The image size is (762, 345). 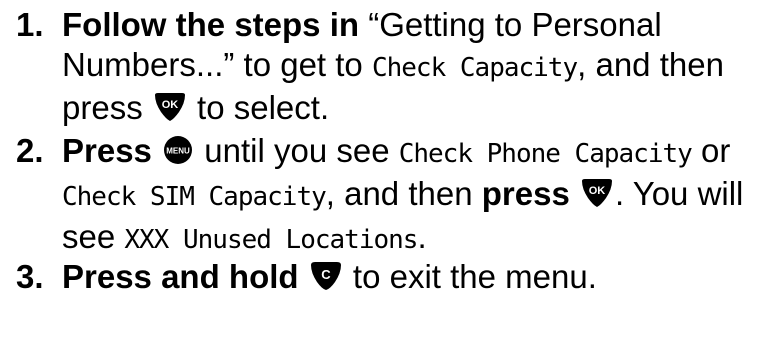 What do you see at coordinates (525, 193) in the screenshot?
I see `step-bold-text: press` at bounding box center [525, 193].